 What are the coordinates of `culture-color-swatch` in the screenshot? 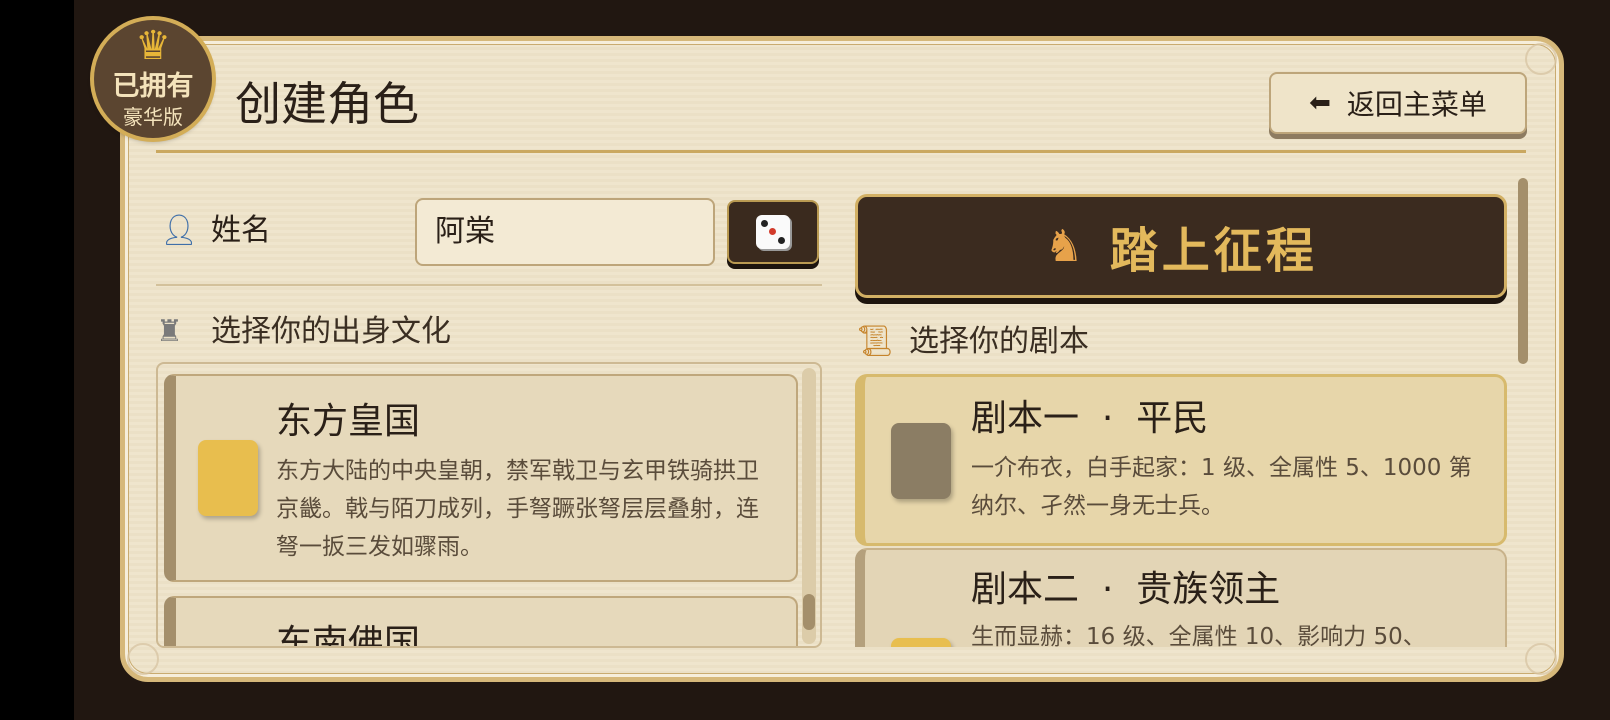 It's located at (228, 478).